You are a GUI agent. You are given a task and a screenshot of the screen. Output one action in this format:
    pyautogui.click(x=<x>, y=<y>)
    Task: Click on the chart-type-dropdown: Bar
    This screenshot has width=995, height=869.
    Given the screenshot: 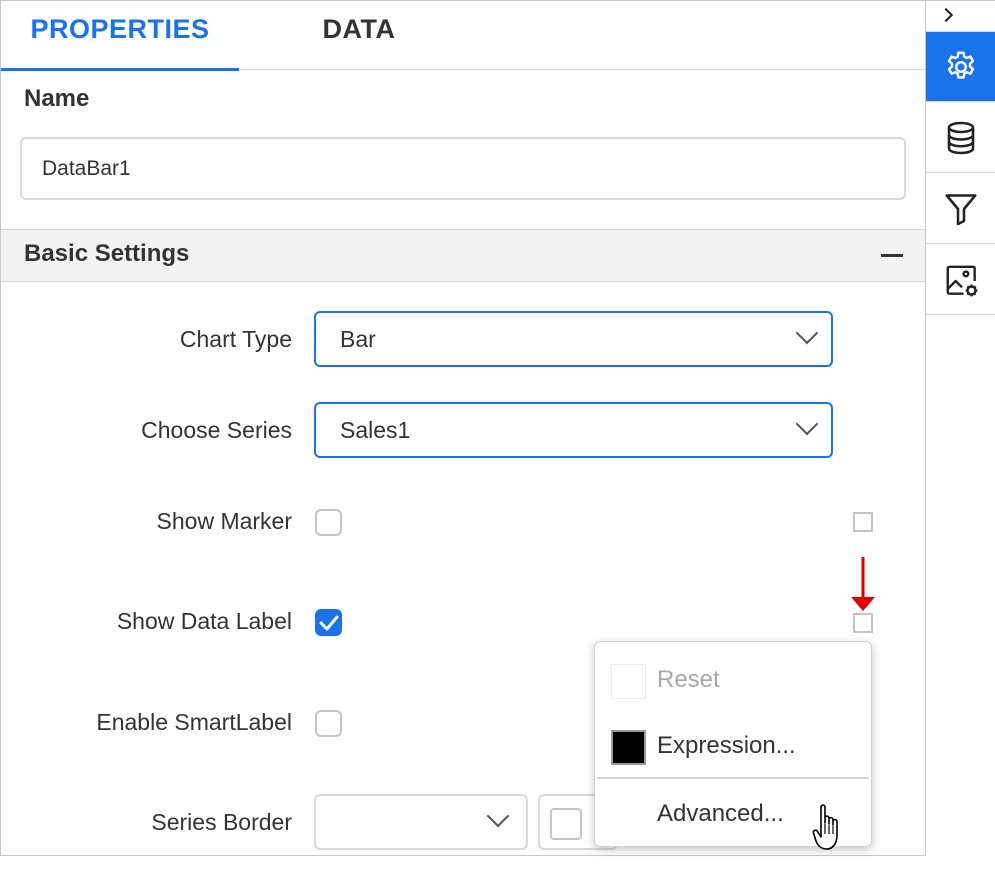 What is the action you would take?
    pyautogui.click(x=573, y=339)
    